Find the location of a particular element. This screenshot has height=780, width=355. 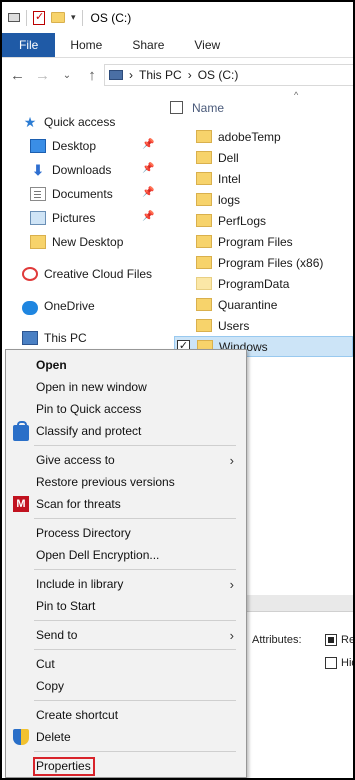

mcafee-icon: M is located at coordinates (21, 504).